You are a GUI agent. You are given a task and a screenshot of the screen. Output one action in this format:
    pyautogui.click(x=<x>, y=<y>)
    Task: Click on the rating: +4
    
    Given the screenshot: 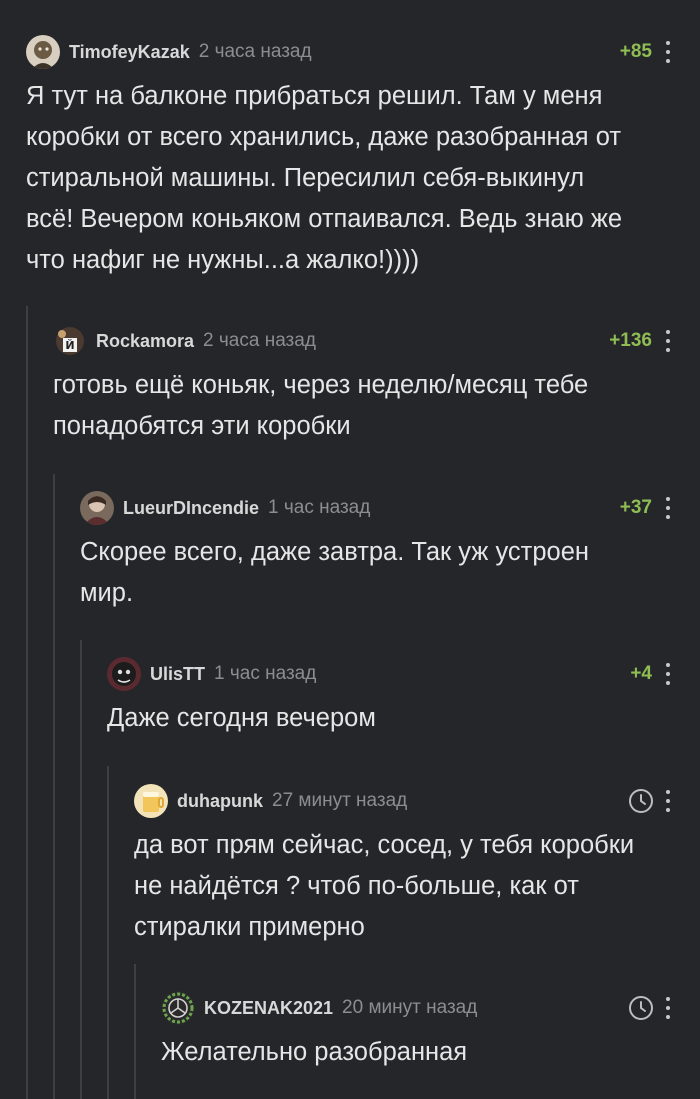 What is the action you would take?
    pyautogui.click(x=641, y=673)
    